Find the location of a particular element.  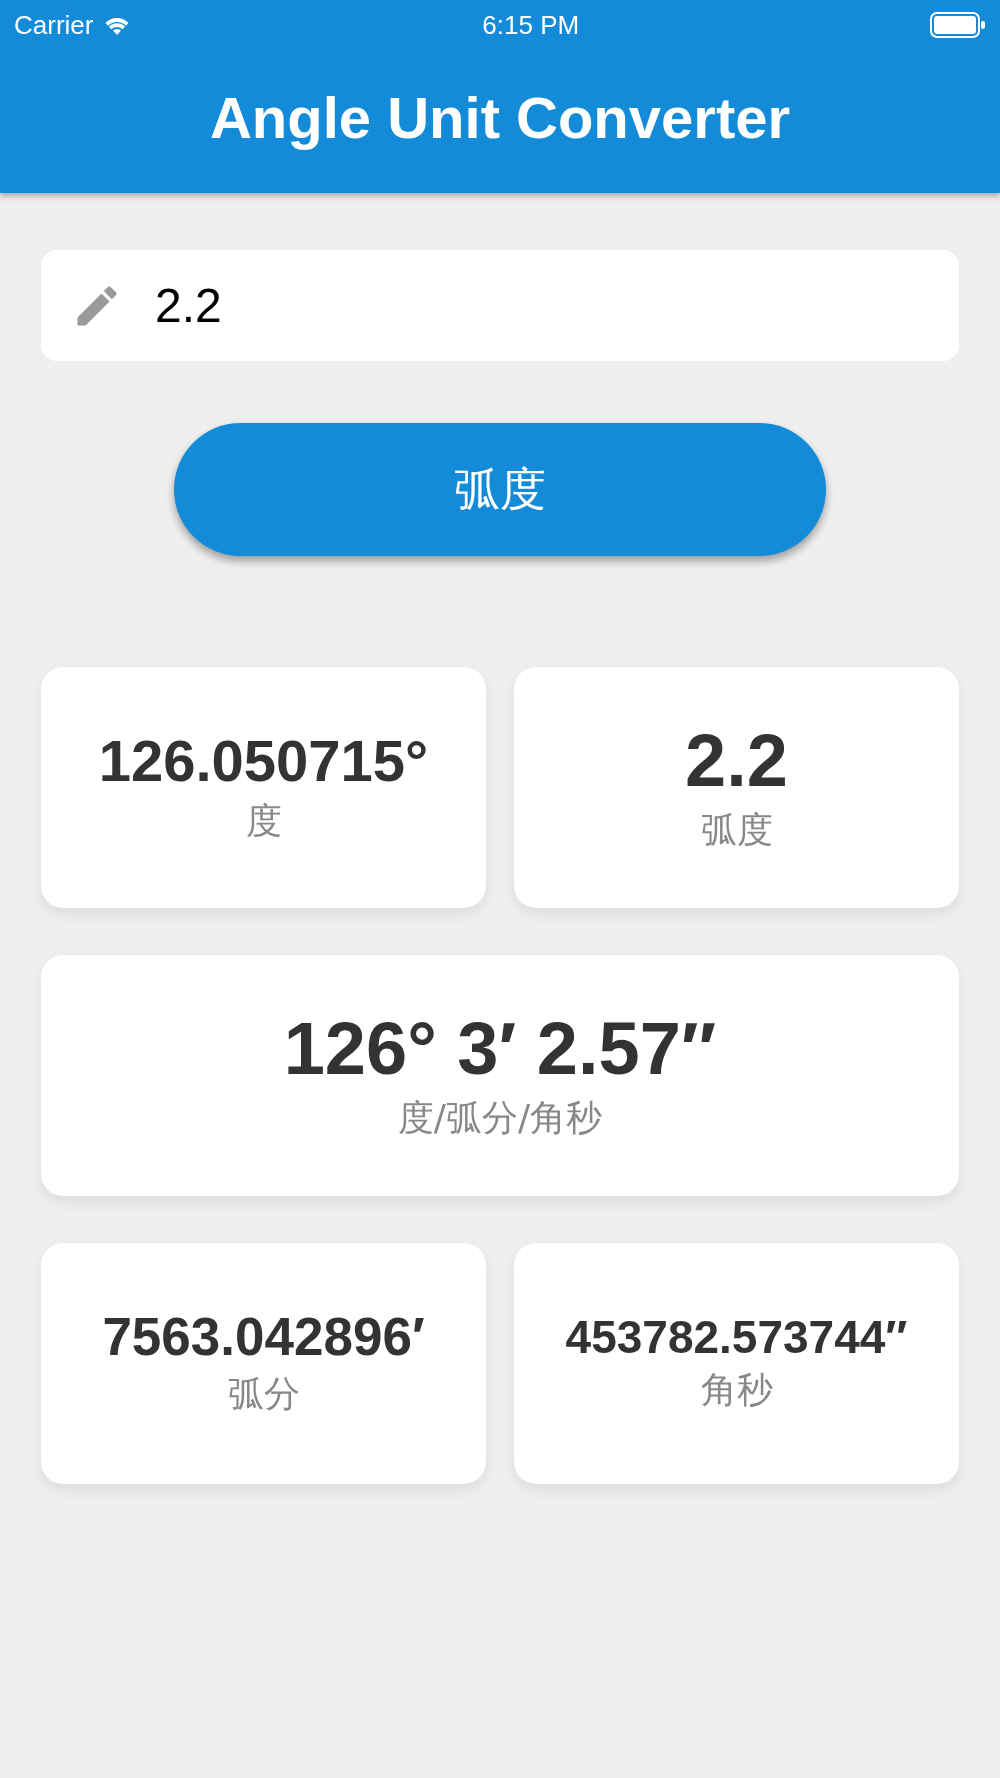

input-field: 2.2 is located at coordinates (500, 305).